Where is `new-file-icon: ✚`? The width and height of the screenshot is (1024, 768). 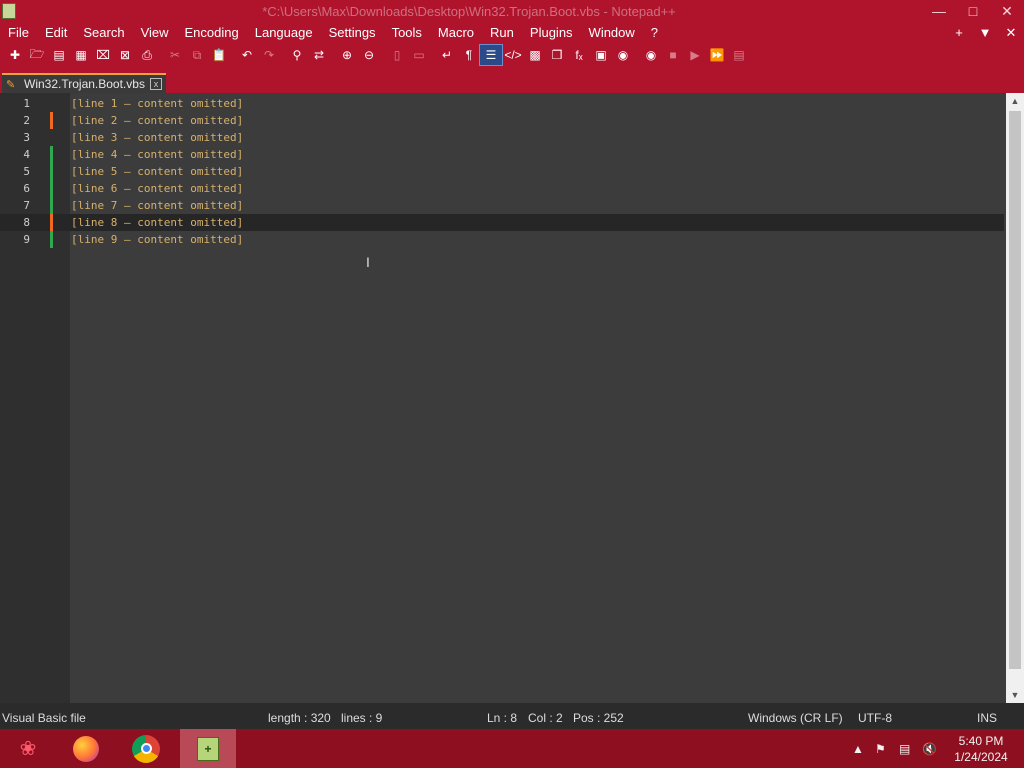 new-file-icon: ✚ is located at coordinates (15, 55).